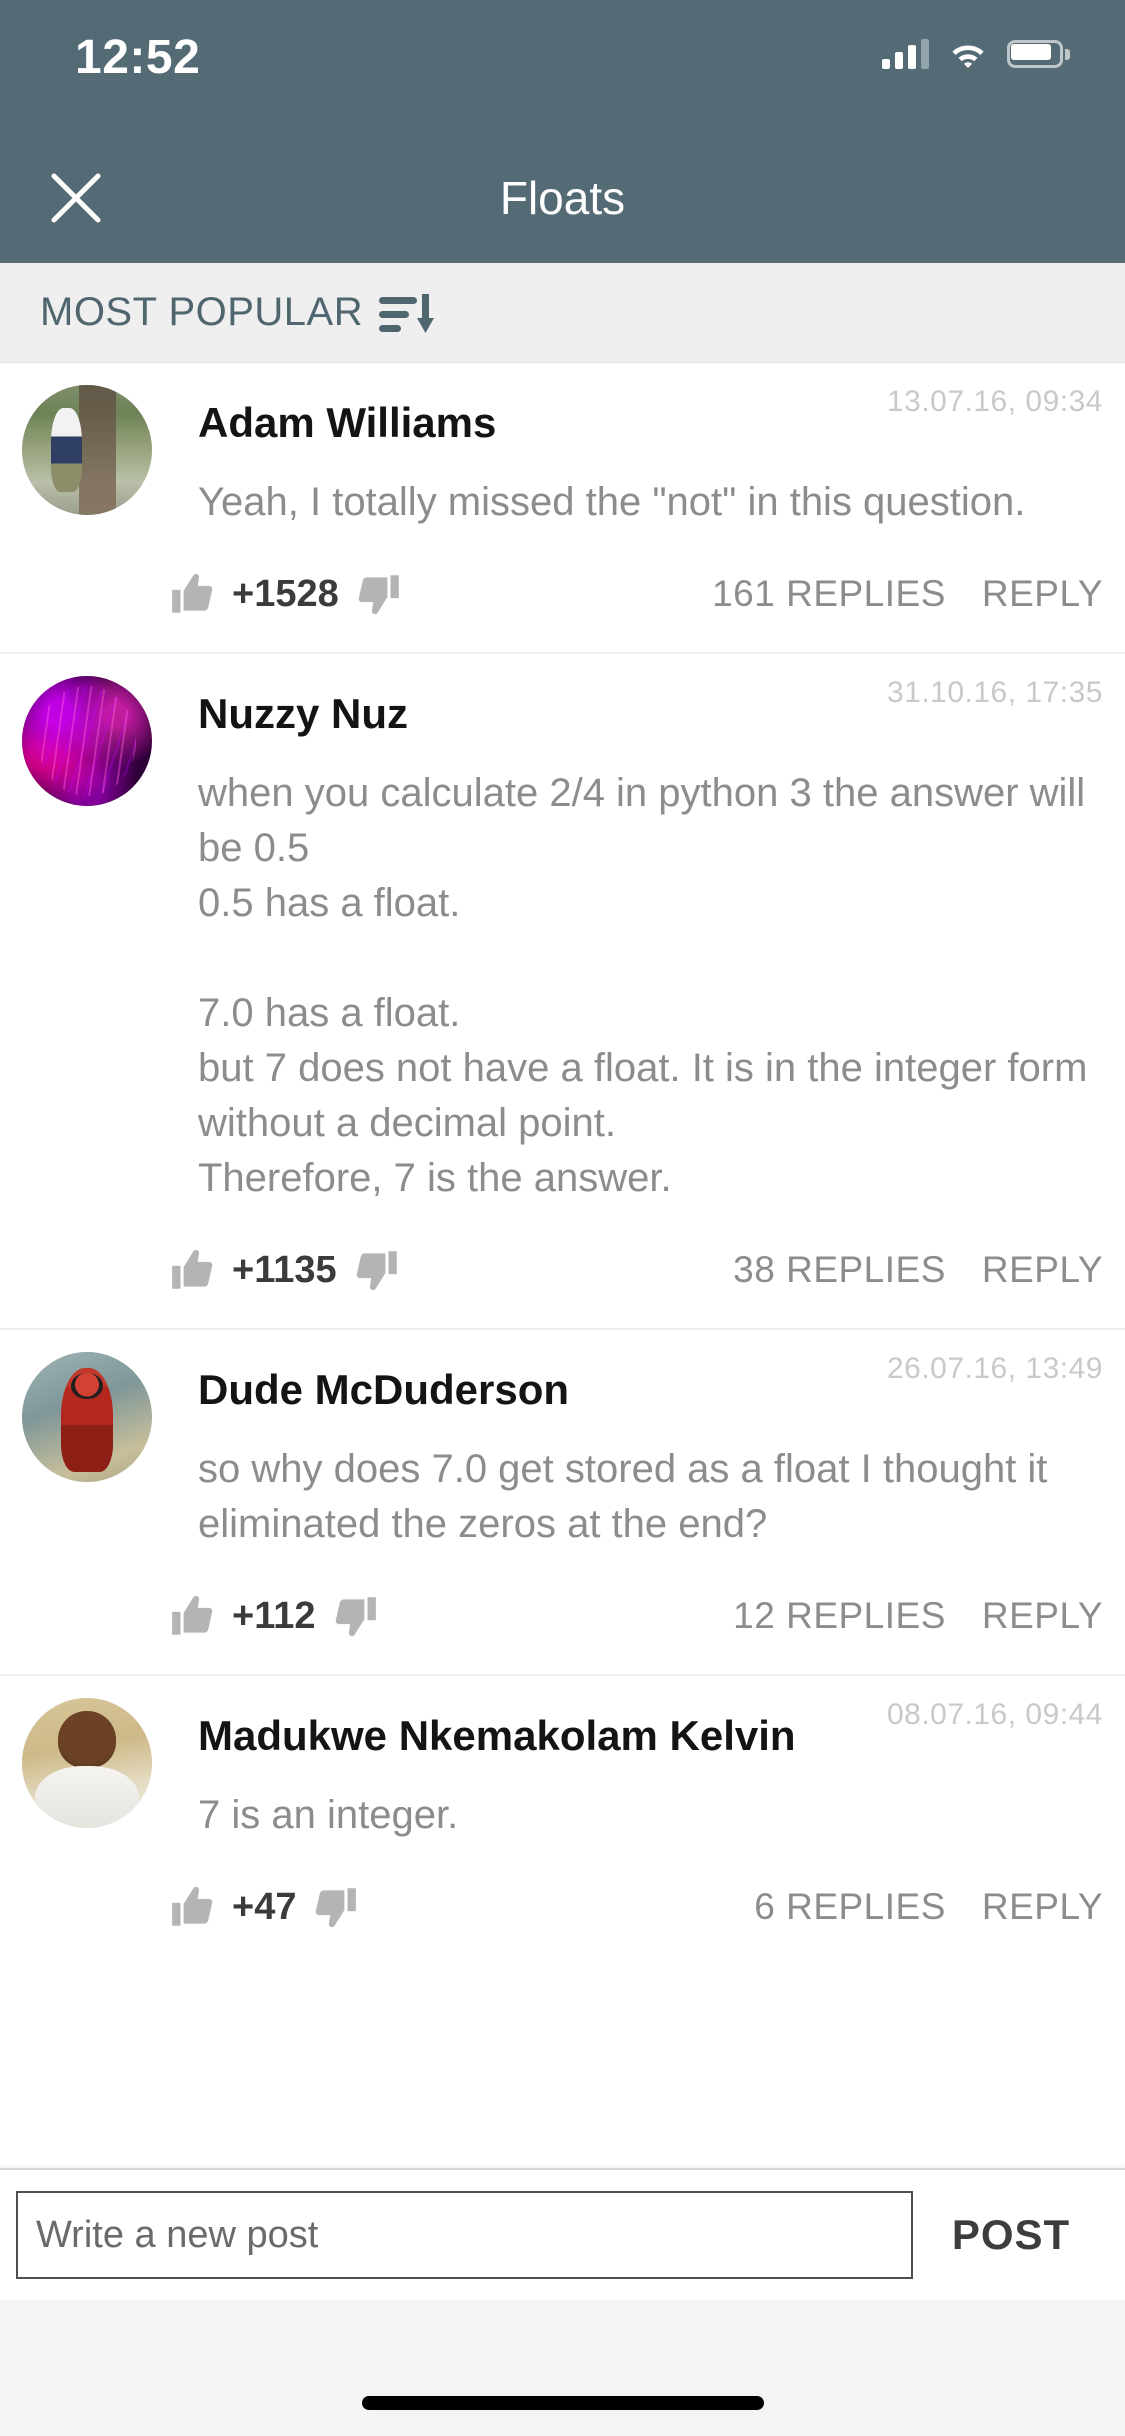 This screenshot has height=2436, width=1125. What do you see at coordinates (328, 1815) in the screenshot?
I see `comment-body: 7 is an integer.` at bounding box center [328, 1815].